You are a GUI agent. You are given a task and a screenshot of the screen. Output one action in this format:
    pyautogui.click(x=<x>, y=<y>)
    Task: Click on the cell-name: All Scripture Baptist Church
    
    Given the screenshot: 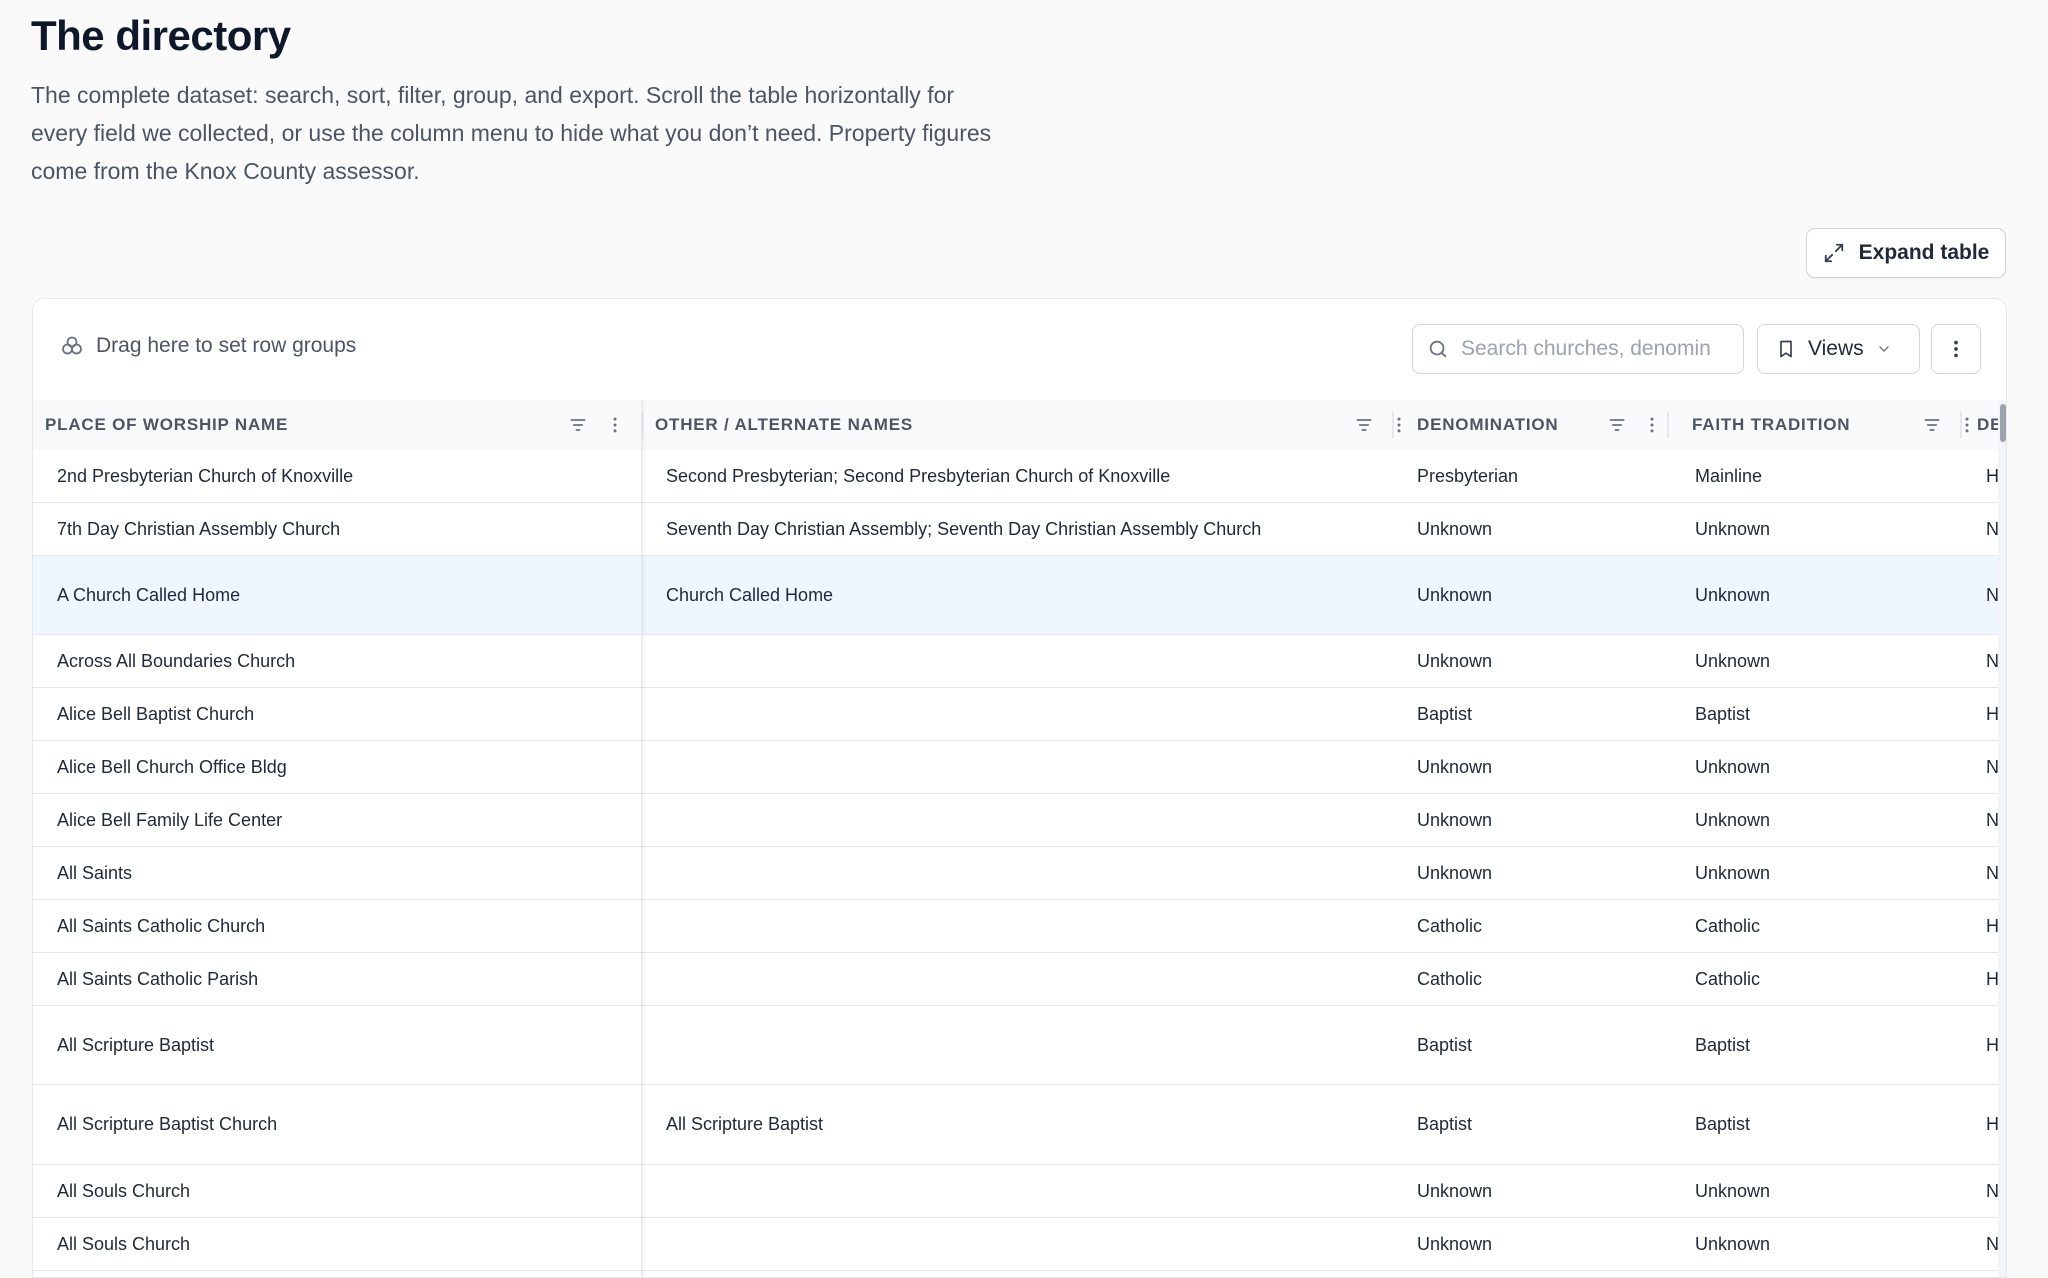 What is the action you would take?
    pyautogui.click(x=167, y=1124)
    